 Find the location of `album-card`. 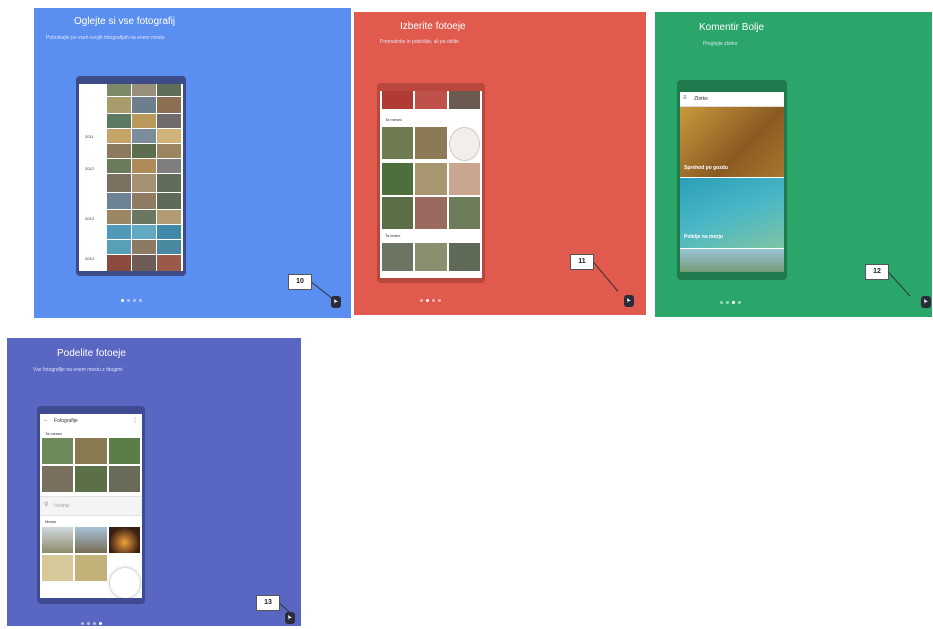

album-card is located at coordinates (732, 260).